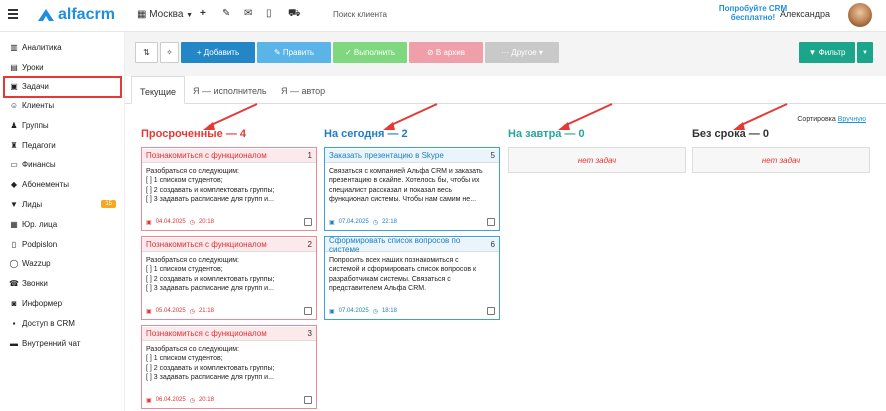 The height and width of the screenshot is (411, 886). Describe the element at coordinates (446, 52) in the screenshot. I see `archive-button: ⊘ В архив` at that location.